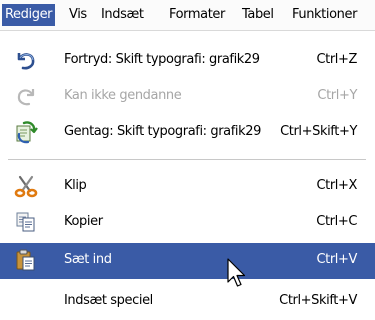  Describe the element at coordinates (187, 187) in the screenshot. I see `menu-item-cut: Klip Ctrl+X` at that location.